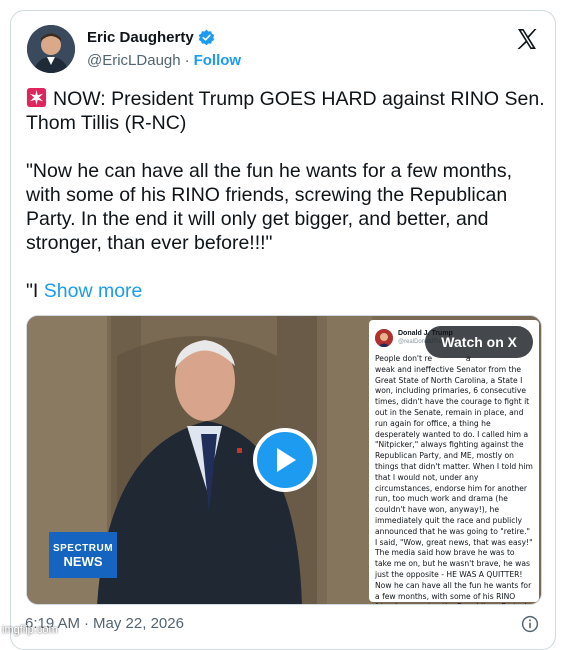 The height and width of the screenshot is (650, 562). Describe the element at coordinates (30, 630) in the screenshot. I see `imgflip-watermark: imgflip.com` at that location.